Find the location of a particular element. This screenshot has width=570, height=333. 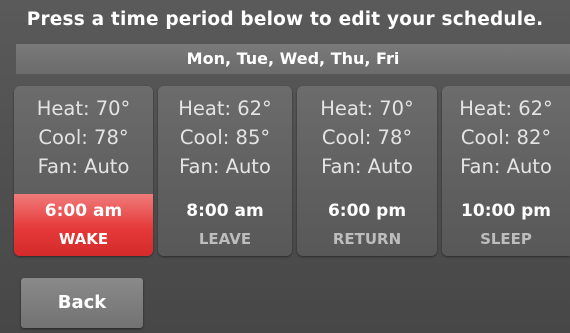

period-name: LEAVE is located at coordinates (225, 239).